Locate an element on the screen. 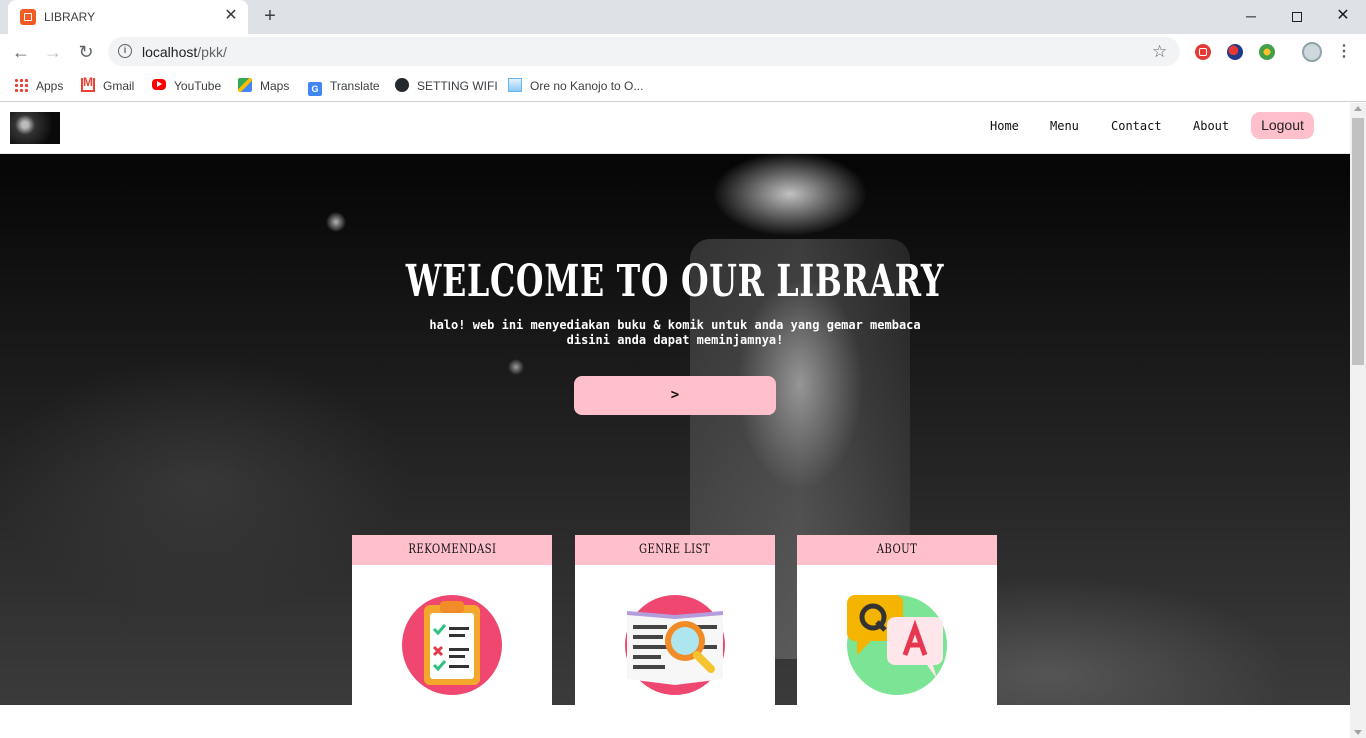 The image size is (1366, 738). nav-contact-link: Contact is located at coordinates (1136, 126).